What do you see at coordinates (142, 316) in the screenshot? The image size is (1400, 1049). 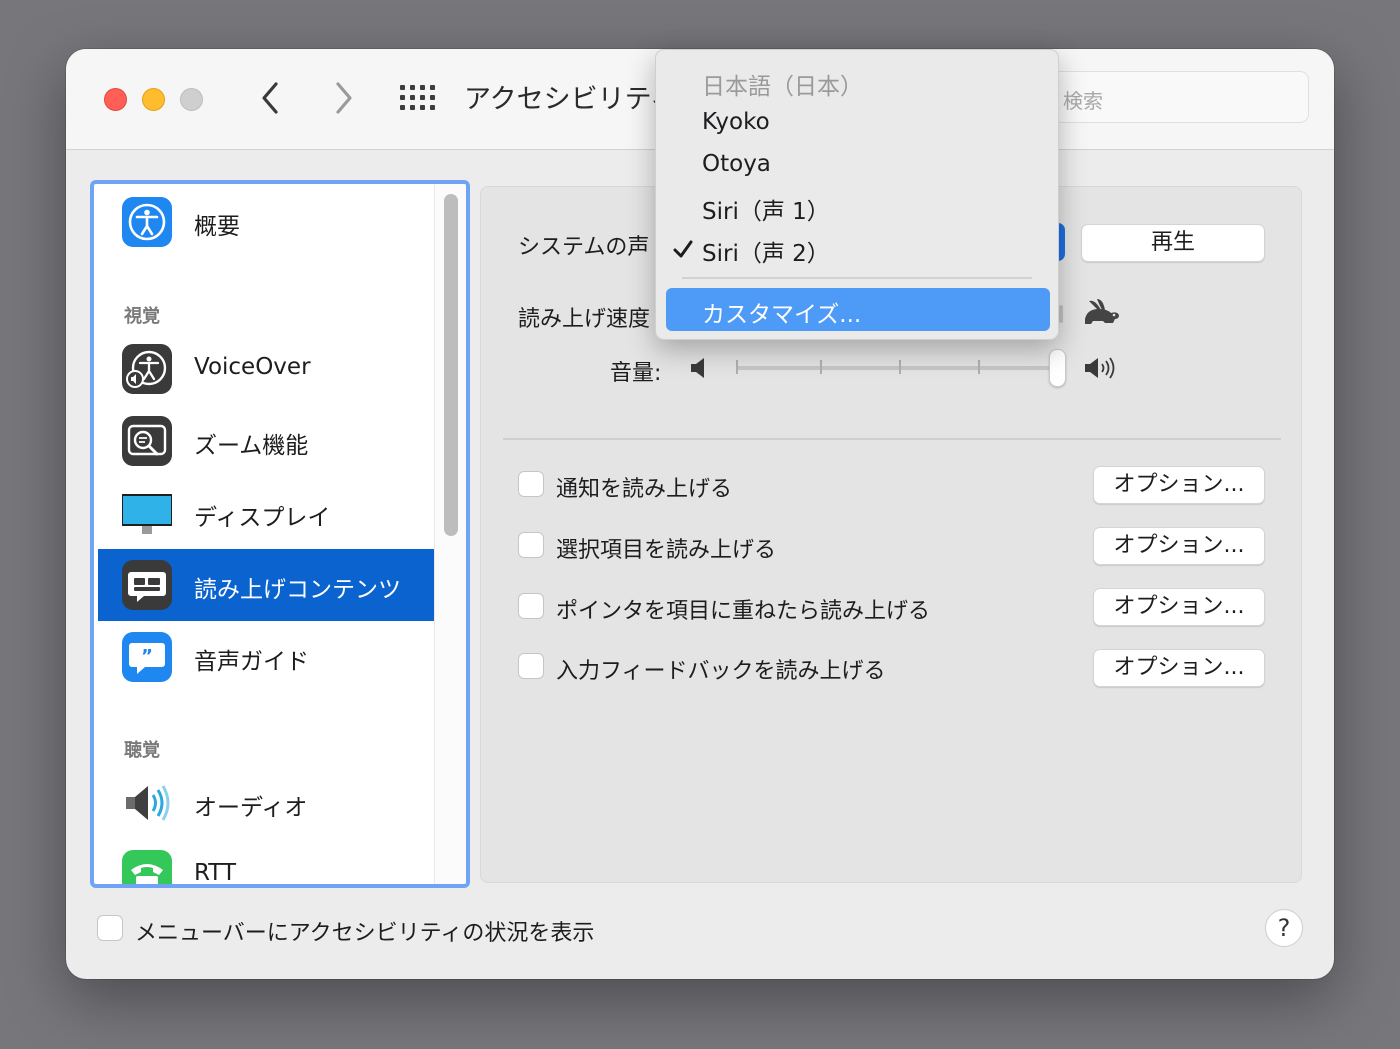 I see `section-header-vision: 視覚` at bounding box center [142, 316].